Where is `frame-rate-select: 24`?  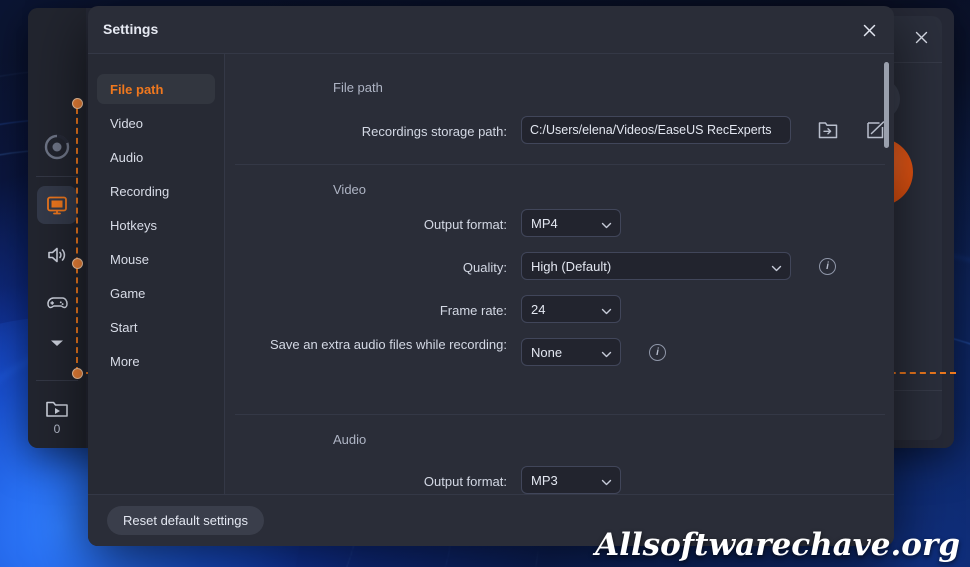
frame-rate-select: 24 is located at coordinates (571, 309).